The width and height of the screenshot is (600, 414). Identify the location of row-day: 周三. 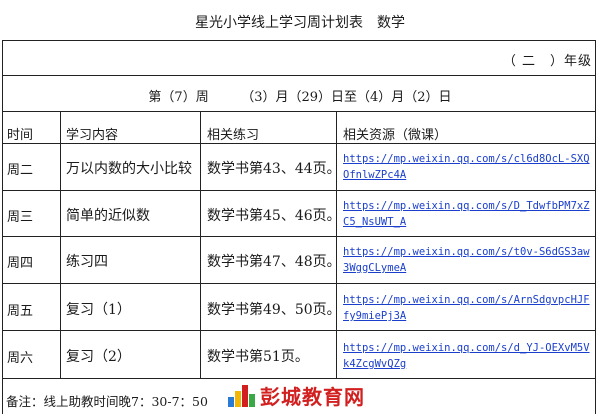
(20, 217).